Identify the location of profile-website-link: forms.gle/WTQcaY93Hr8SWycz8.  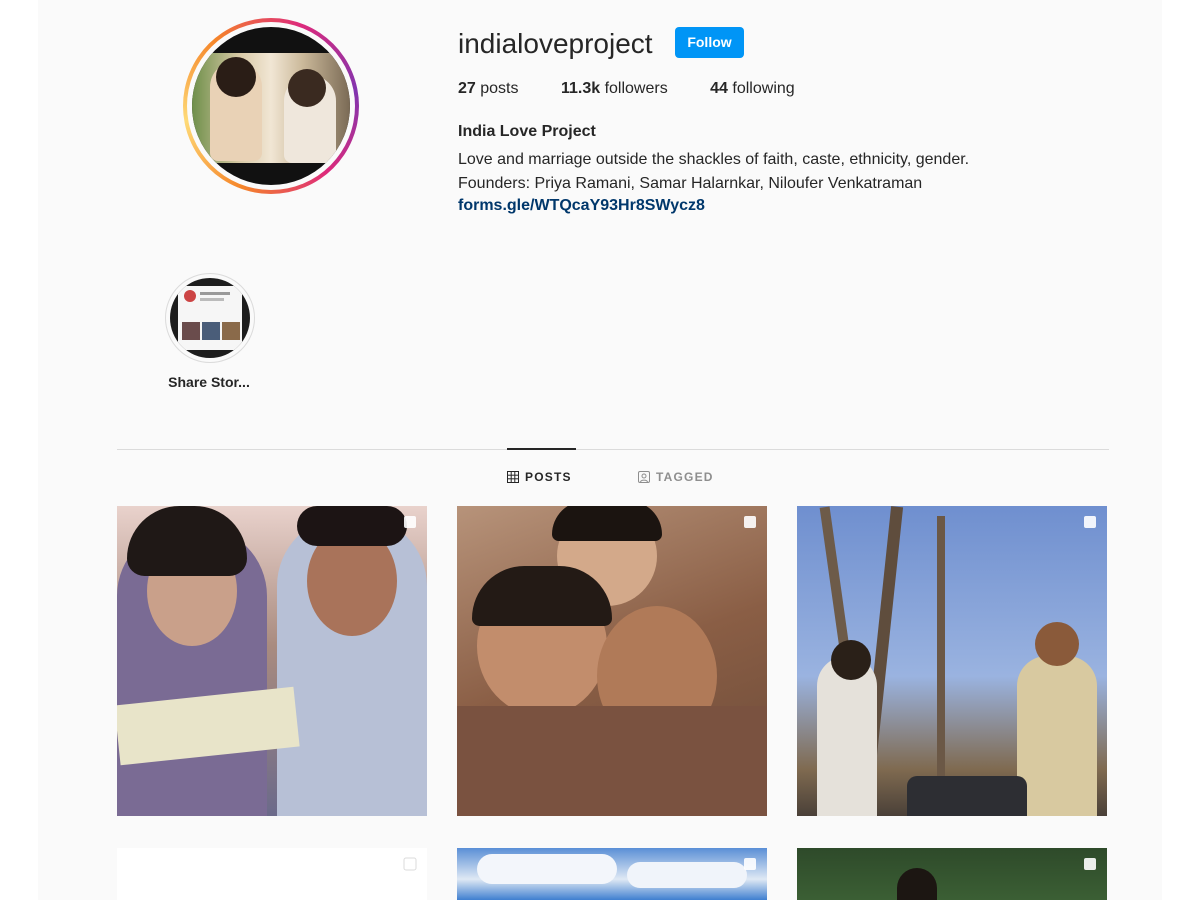
(581, 206).